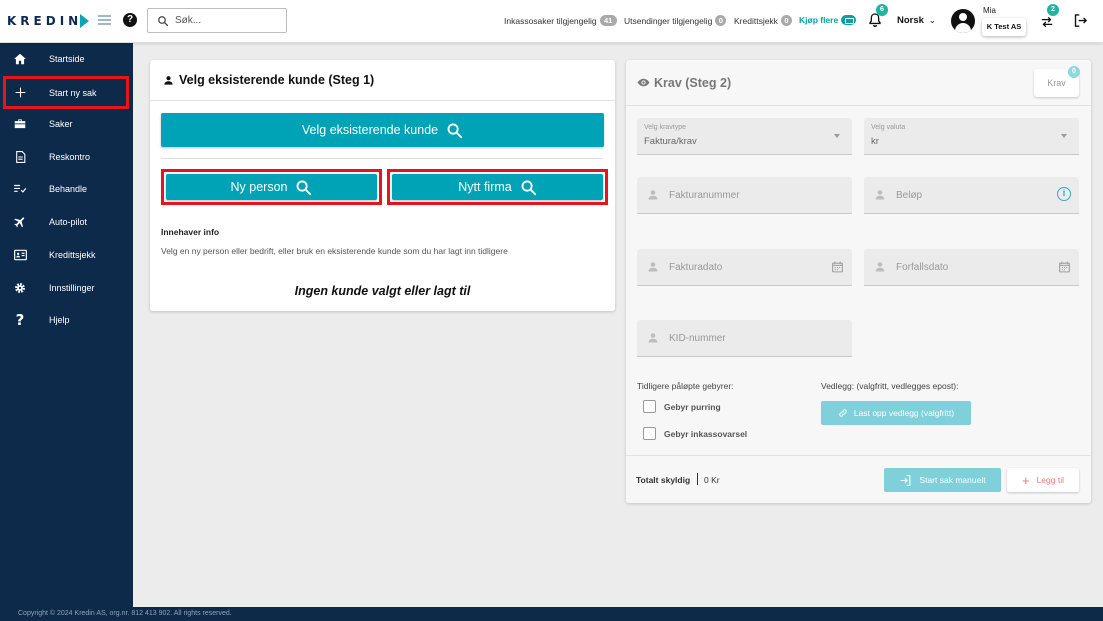 Image resolution: width=1103 pixels, height=621 pixels. Describe the element at coordinates (756, 20) in the screenshot. I see `kredittsjekk-label: Kredittsjekk` at that location.